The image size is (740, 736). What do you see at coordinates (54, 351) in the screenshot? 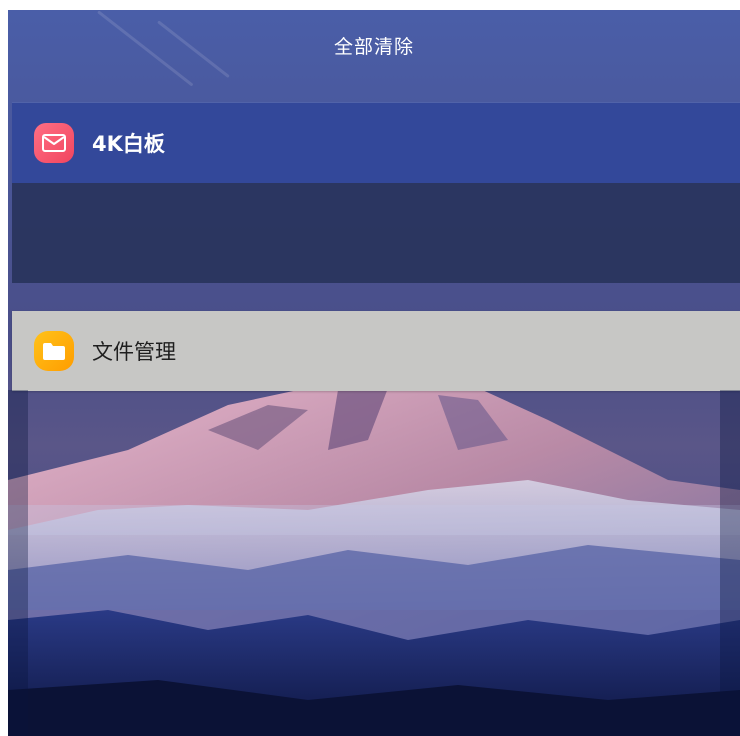
I see `folder-icon` at bounding box center [54, 351].